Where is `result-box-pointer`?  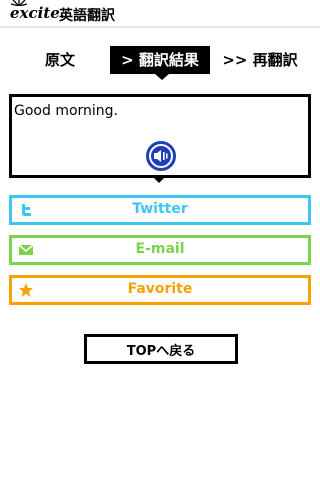
result-box-pointer is located at coordinates (159, 179).